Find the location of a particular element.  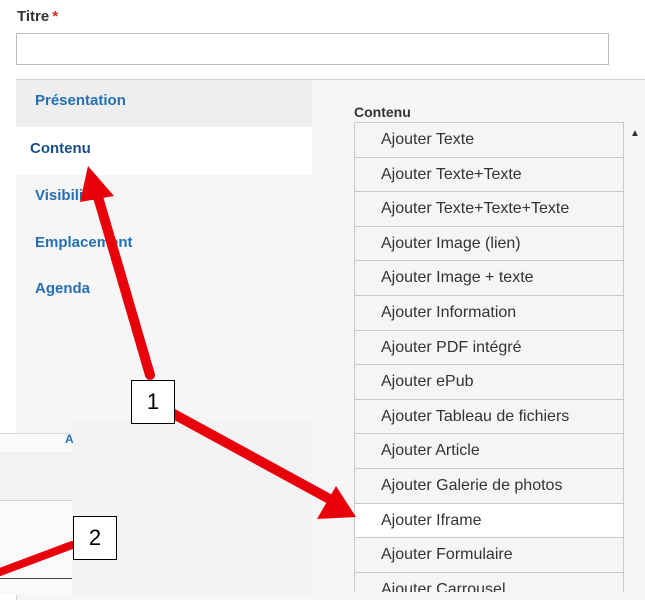

tab-emplacement: Emplacement is located at coordinates (164, 245).